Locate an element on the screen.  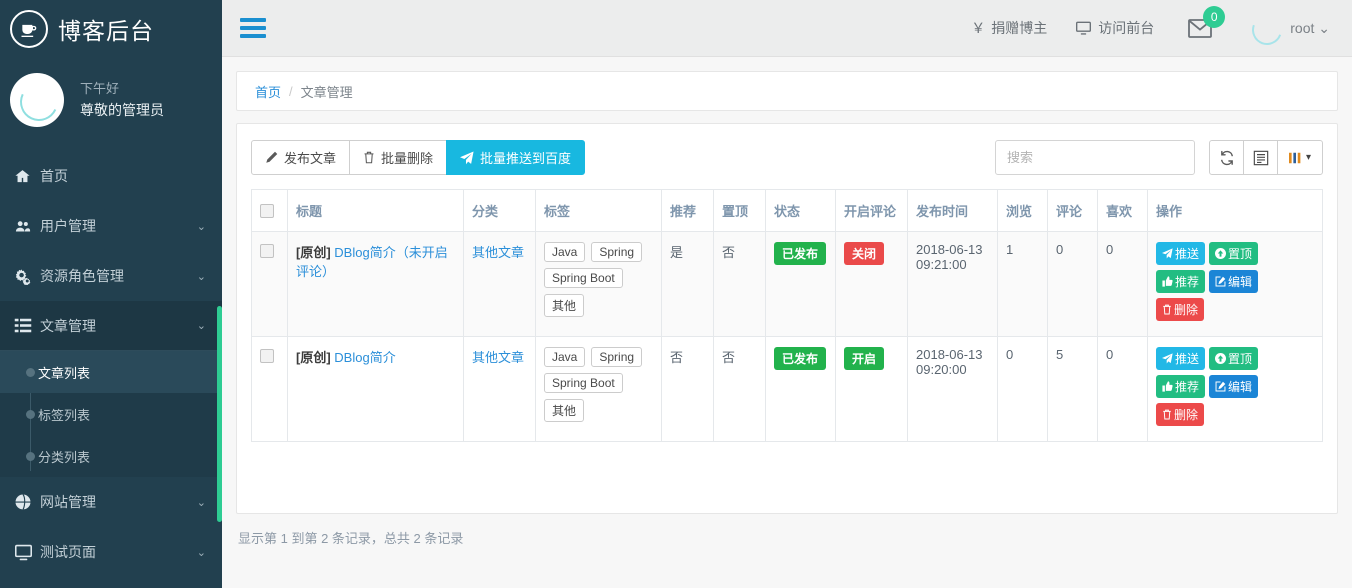
breadcrumb: 首页 / 文章管理 is located at coordinates (787, 91).